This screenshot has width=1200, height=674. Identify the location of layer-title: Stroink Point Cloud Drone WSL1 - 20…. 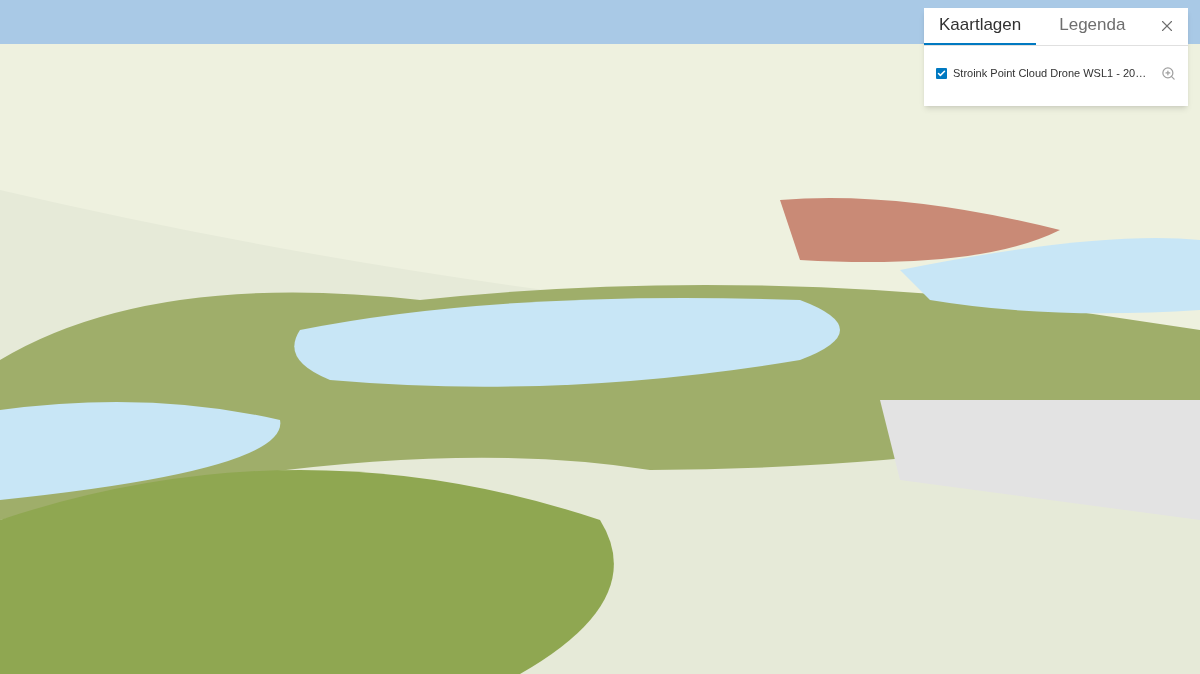
(1050, 73).